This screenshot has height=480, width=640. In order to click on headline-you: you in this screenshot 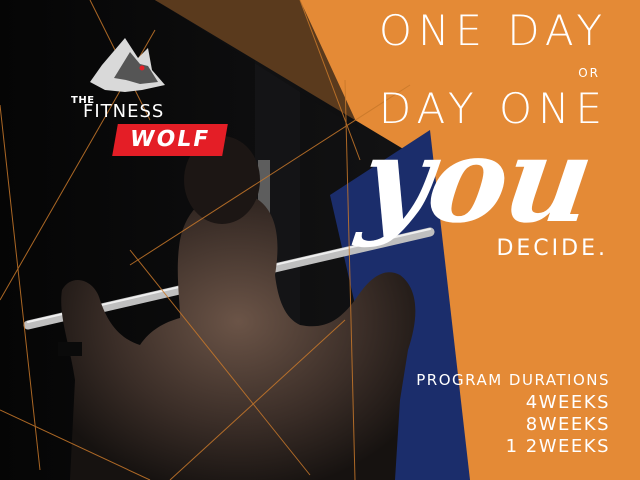, I will do `click(476, 179)`.